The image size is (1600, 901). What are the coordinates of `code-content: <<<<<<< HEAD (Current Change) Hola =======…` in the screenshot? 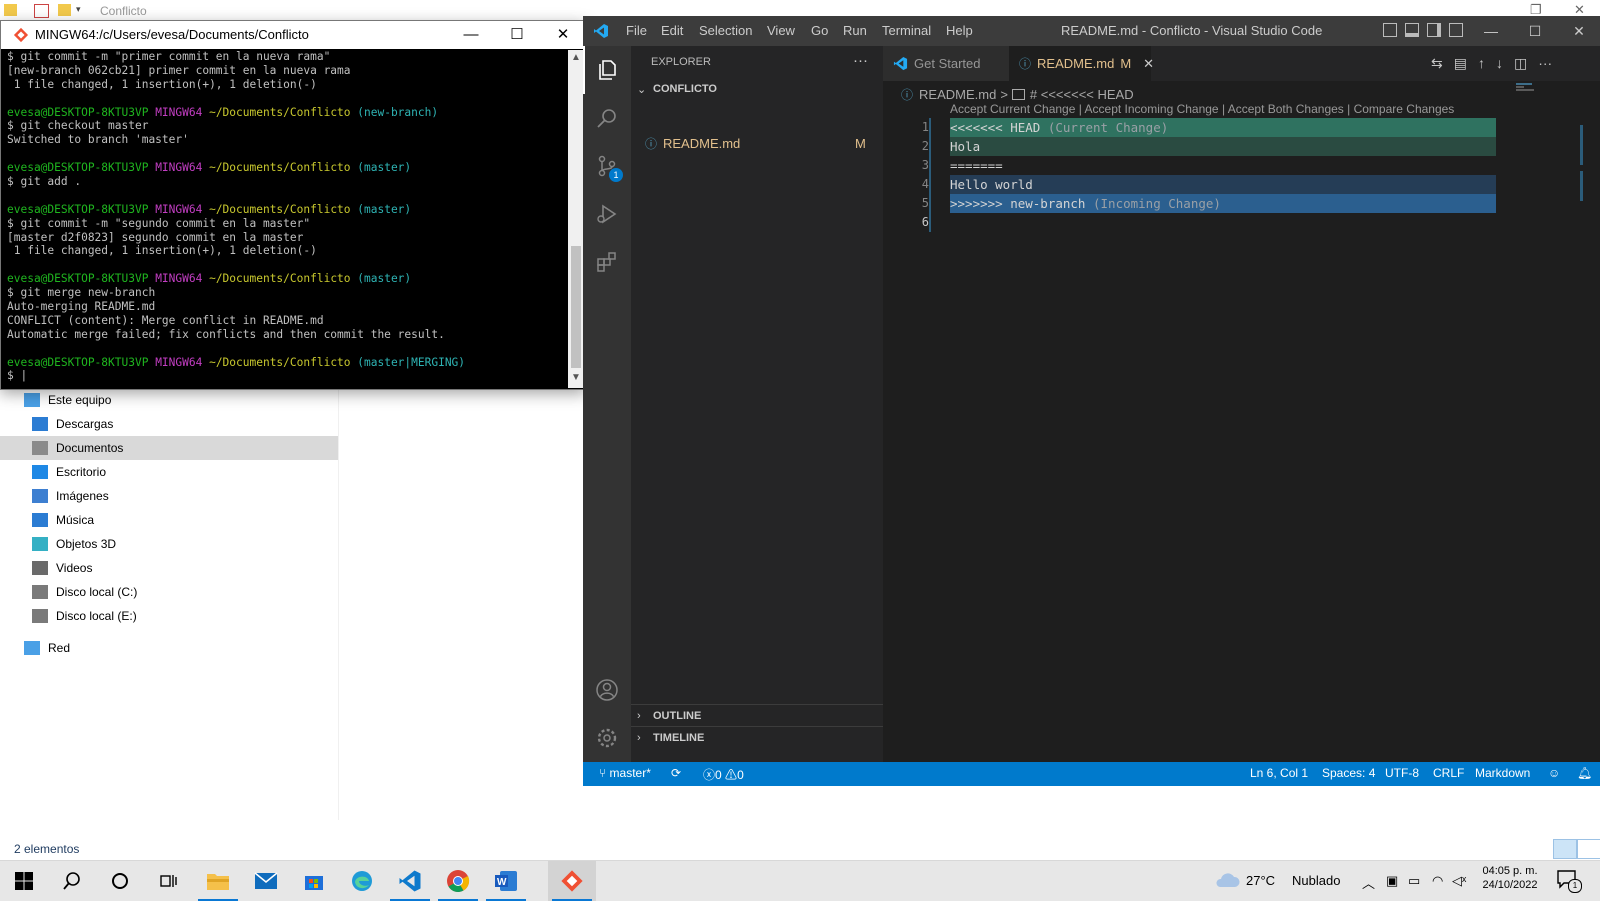 It's located at (1223, 175).